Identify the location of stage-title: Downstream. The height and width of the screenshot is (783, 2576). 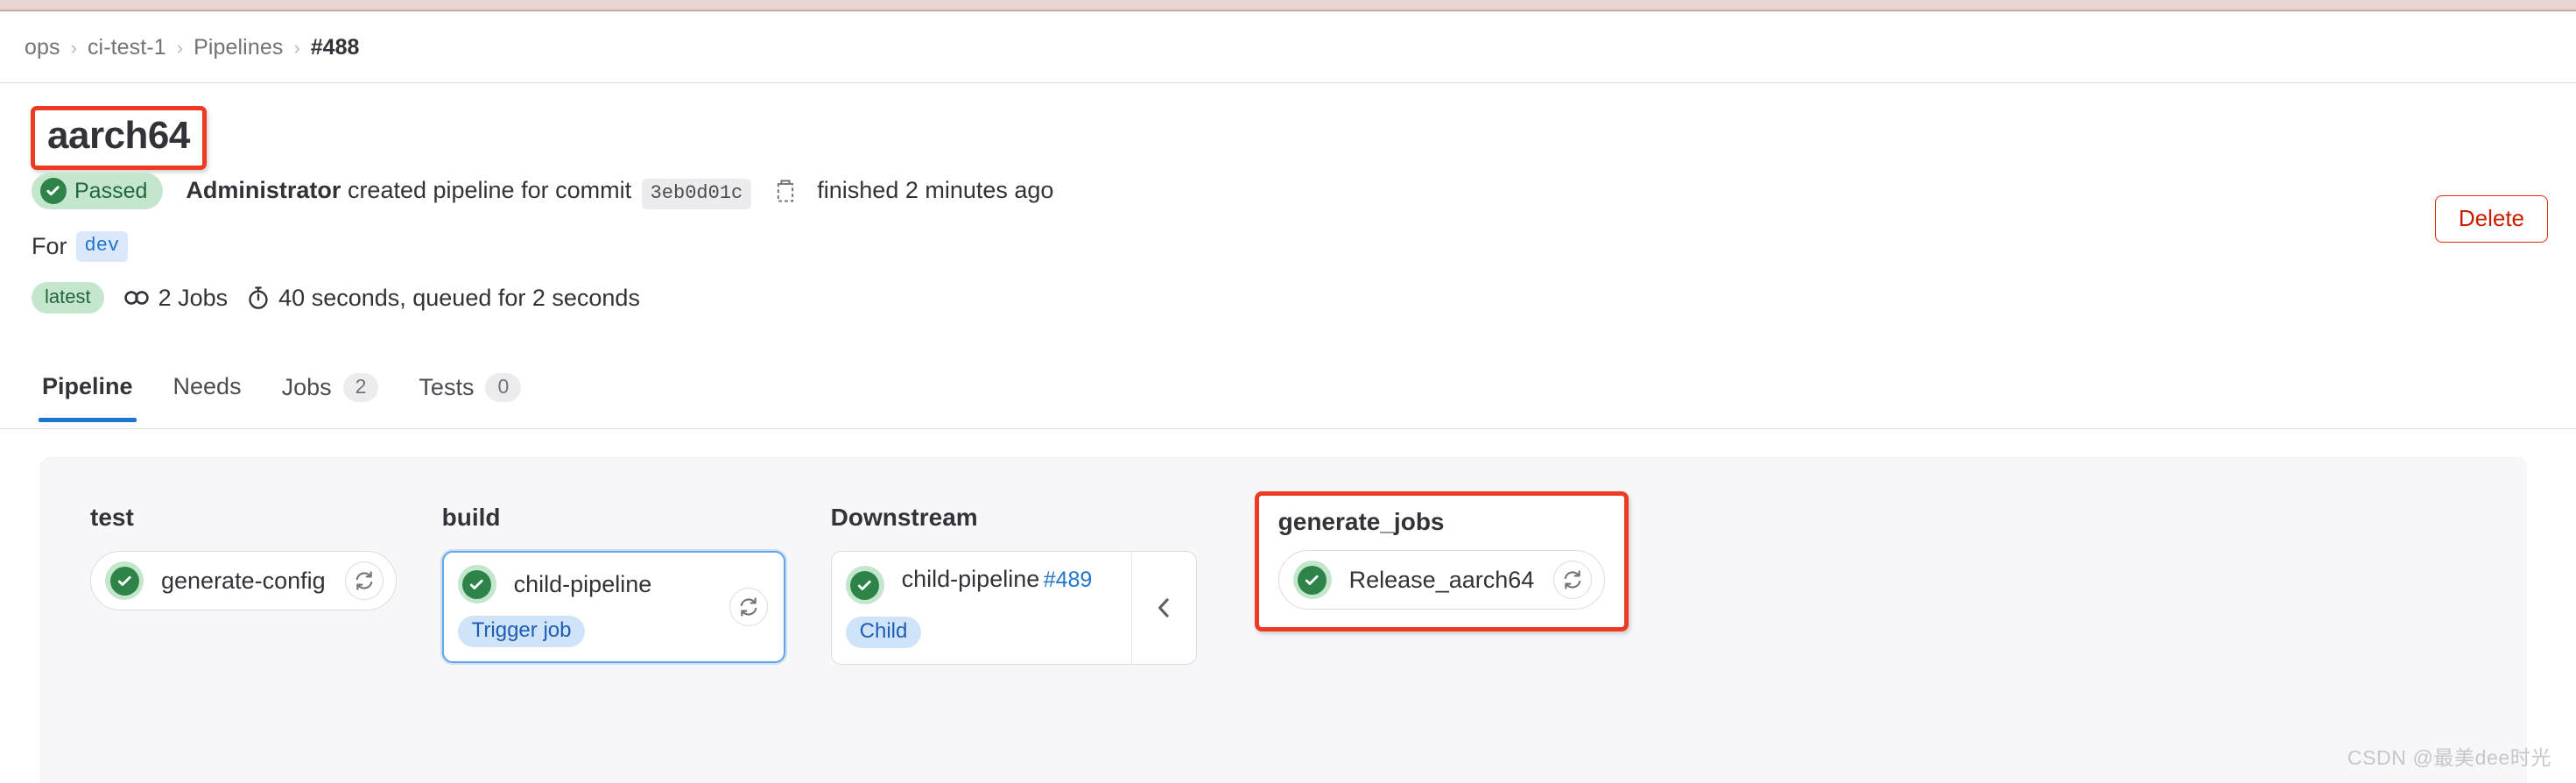
(904, 518).